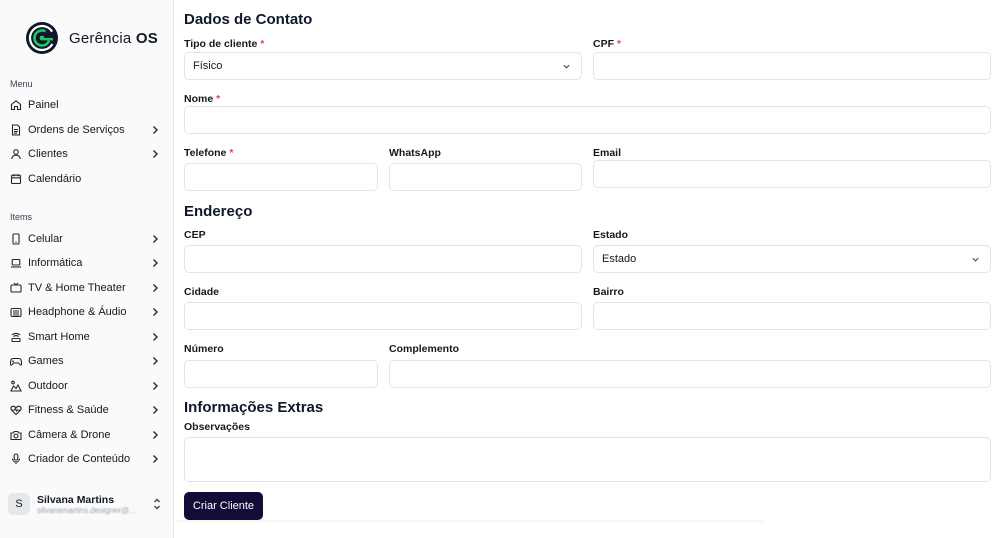 The image size is (1000, 538). What do you see at coordinates (69, 435) in the screenshot?
I see `sidebar-item-label: Câmera & Drone` at bounding box center [69, 435].